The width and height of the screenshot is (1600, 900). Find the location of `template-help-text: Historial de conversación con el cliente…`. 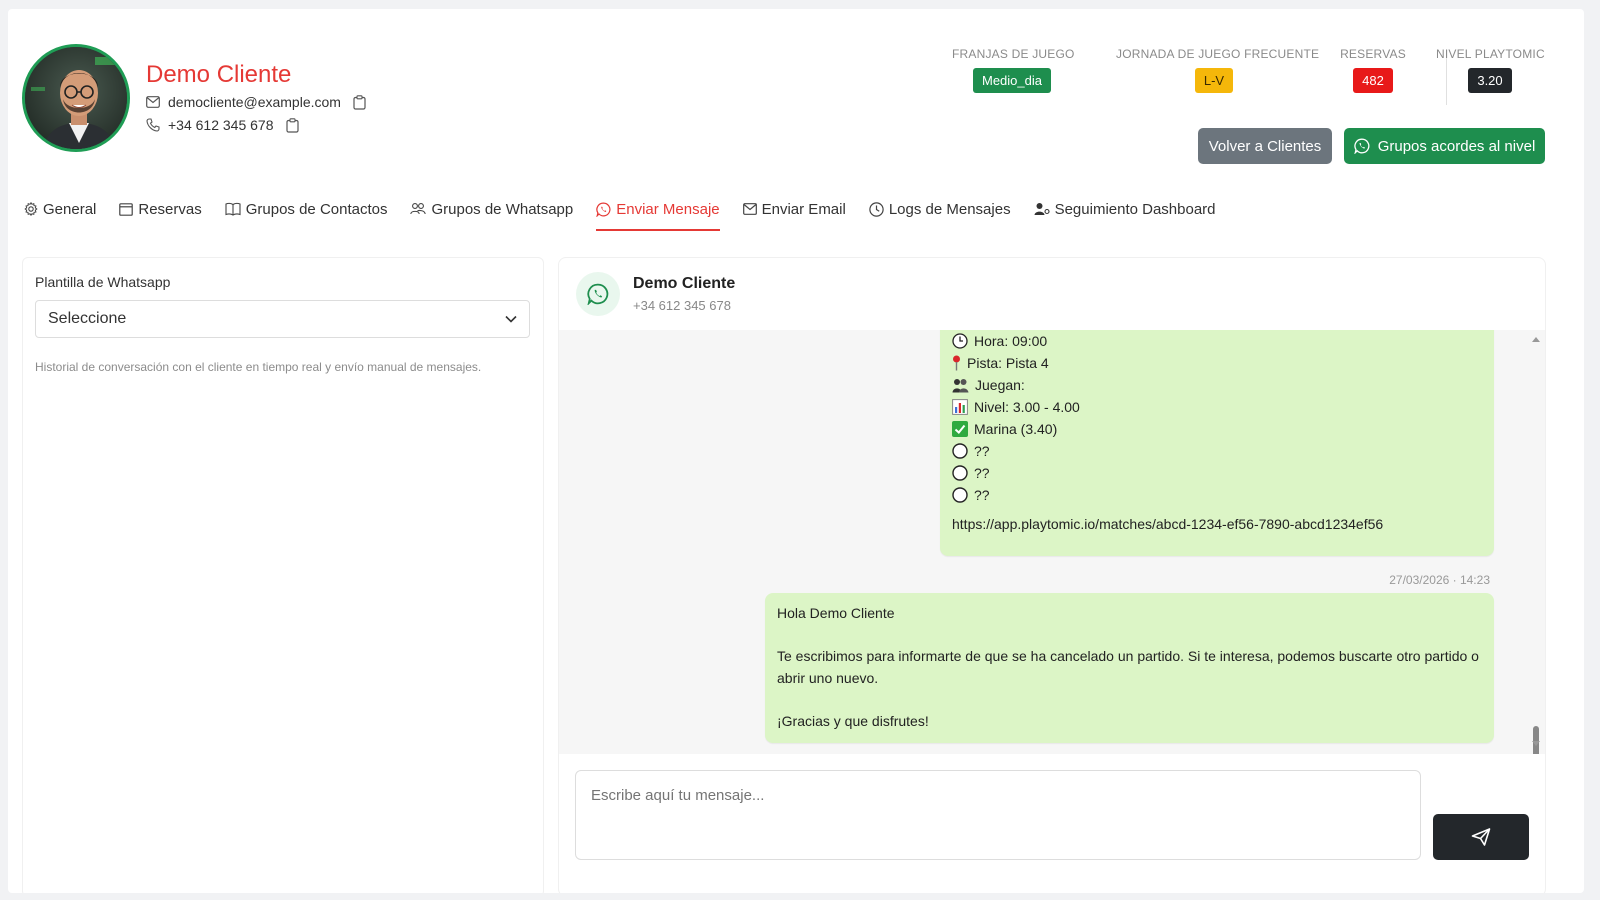

template-help-text: Historial de conversación con el cliente… is located at coordinates (258, 367).